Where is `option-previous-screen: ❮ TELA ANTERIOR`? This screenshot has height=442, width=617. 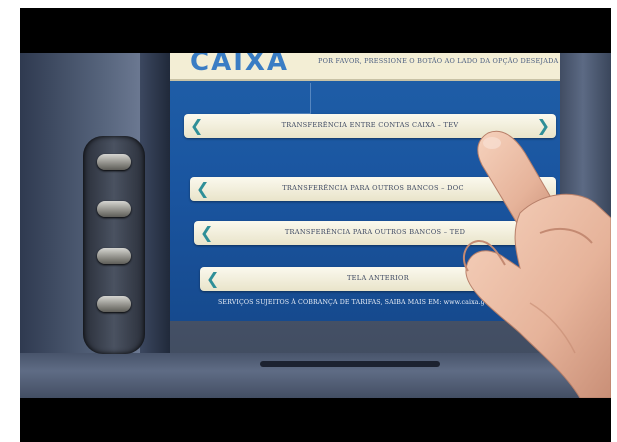 option-previous-screen: ❮ TELA ANTERIOR is located at coordinates (378, 279).